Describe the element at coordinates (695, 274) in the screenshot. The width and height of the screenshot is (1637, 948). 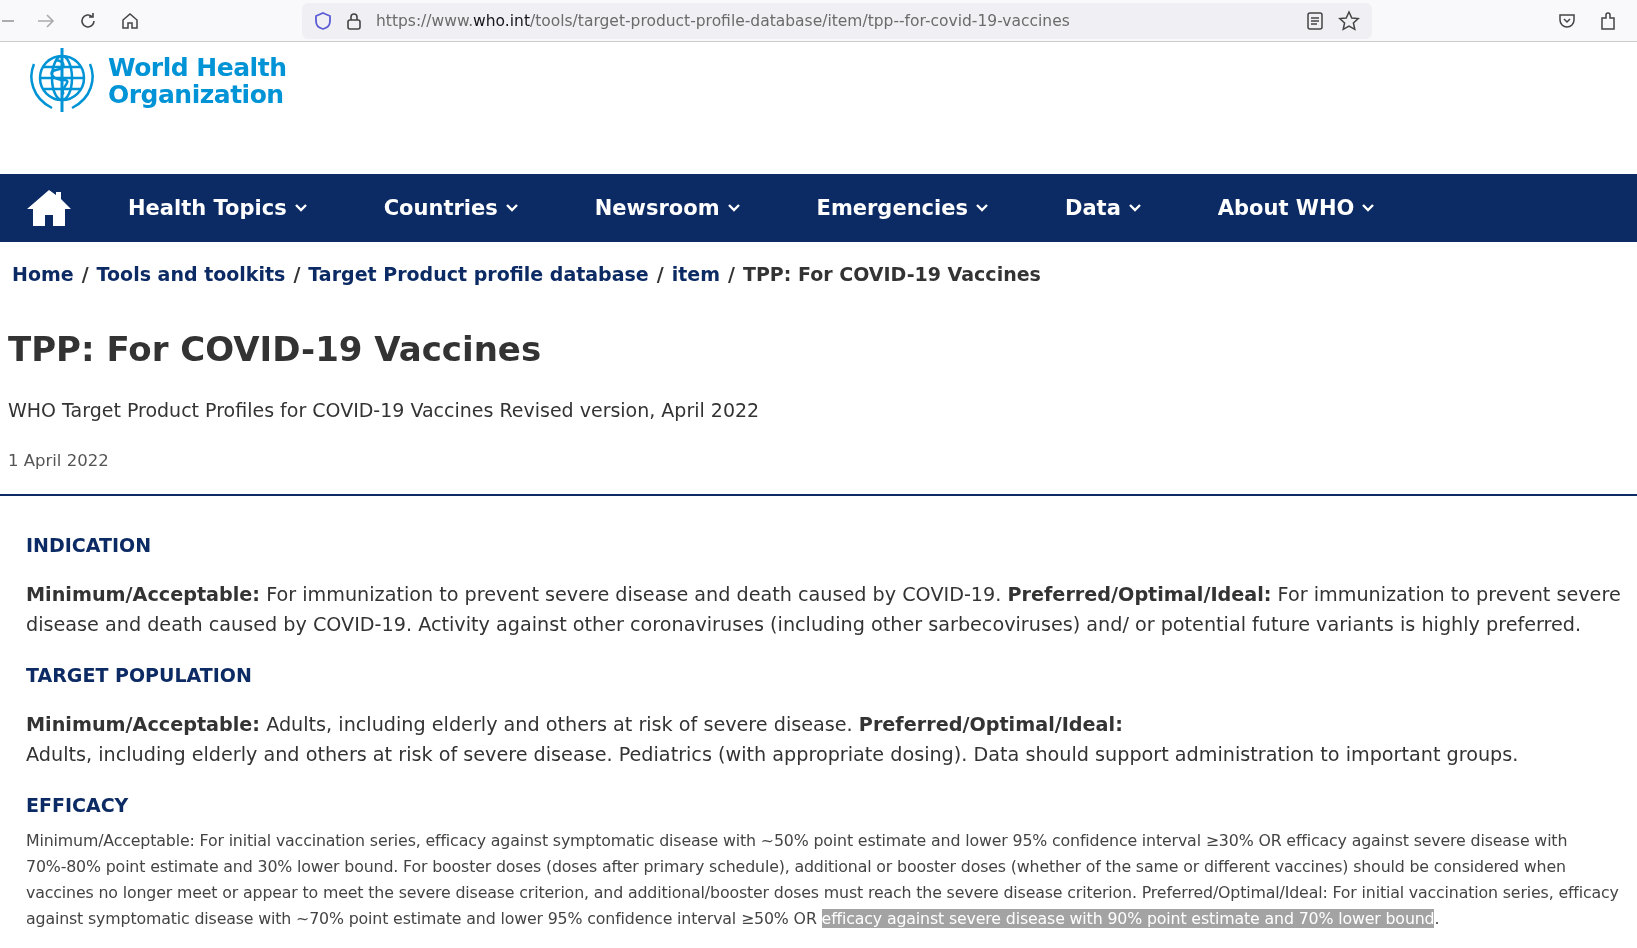
I see `breadcrumb-link: item` at that location.